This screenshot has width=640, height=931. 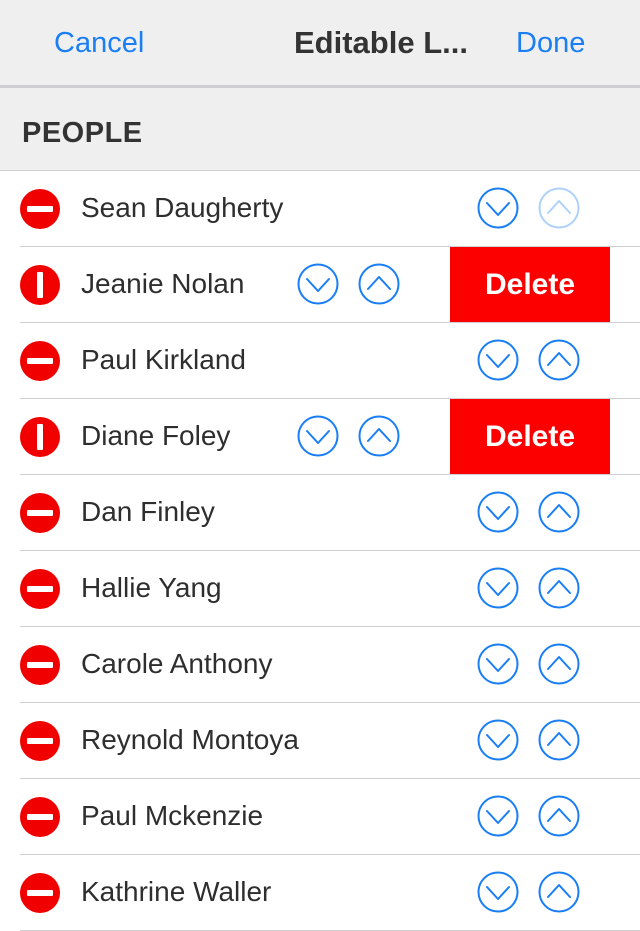 What do you see at coordinates (550, 43) in the screenshot?
I see `done-button: Done` at bounding box center [550, 43].